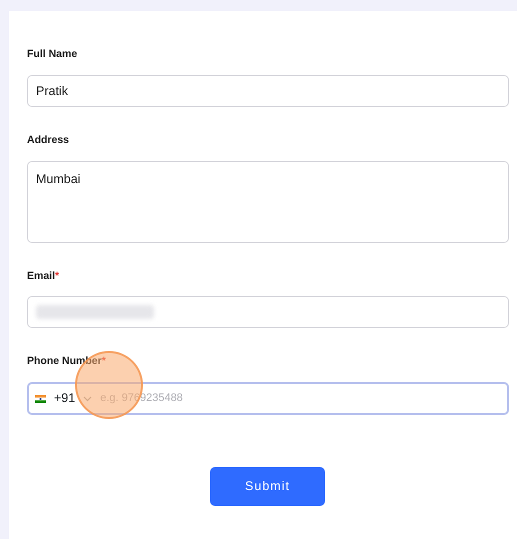 The width and height of the screenshot is (517, 539). I want to click on field-label: Full Name, so click(52, 54).